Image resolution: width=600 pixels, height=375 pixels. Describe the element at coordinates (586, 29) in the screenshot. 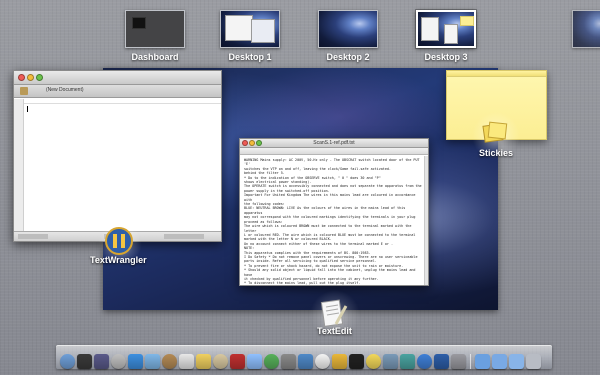

I see `space-thumb-partial` at that location.